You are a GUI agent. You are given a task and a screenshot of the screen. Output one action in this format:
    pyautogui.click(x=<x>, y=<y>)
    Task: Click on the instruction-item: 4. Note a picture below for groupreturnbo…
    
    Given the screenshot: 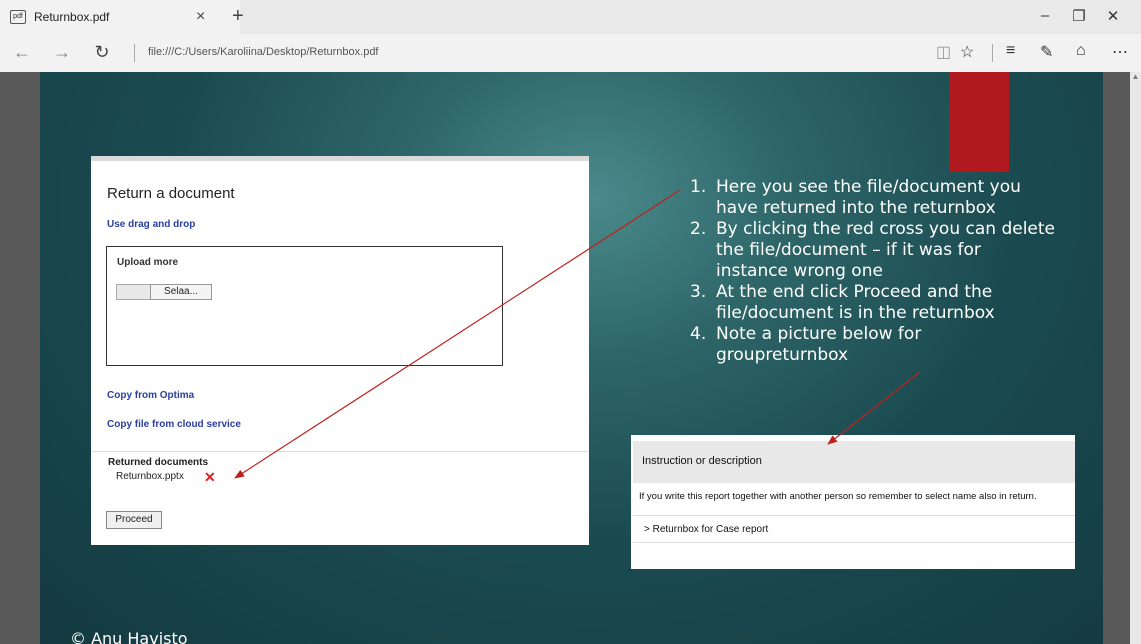 What is the action you would take?
    pyautogui.click(x=806, y=344)
    